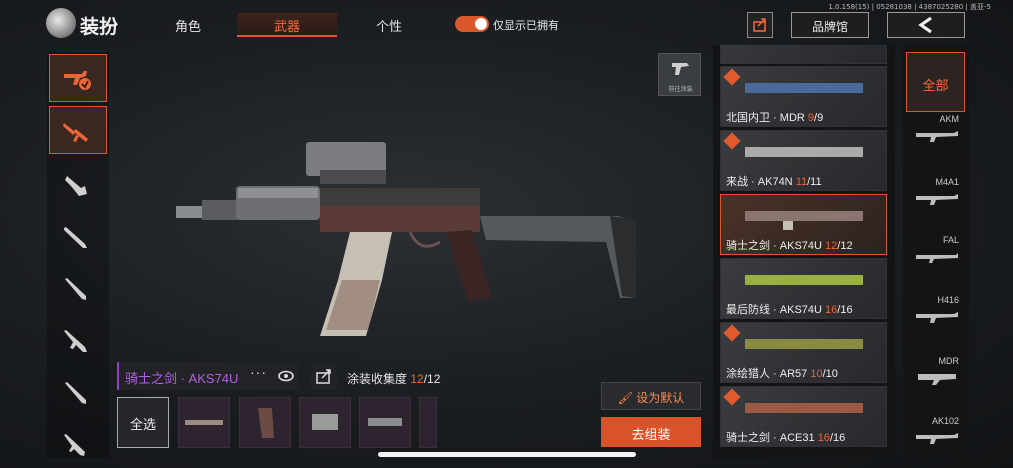 The height and width of the screenshot is (468, 1013). I want to click on handguard-part-icon, so click(385, 422).